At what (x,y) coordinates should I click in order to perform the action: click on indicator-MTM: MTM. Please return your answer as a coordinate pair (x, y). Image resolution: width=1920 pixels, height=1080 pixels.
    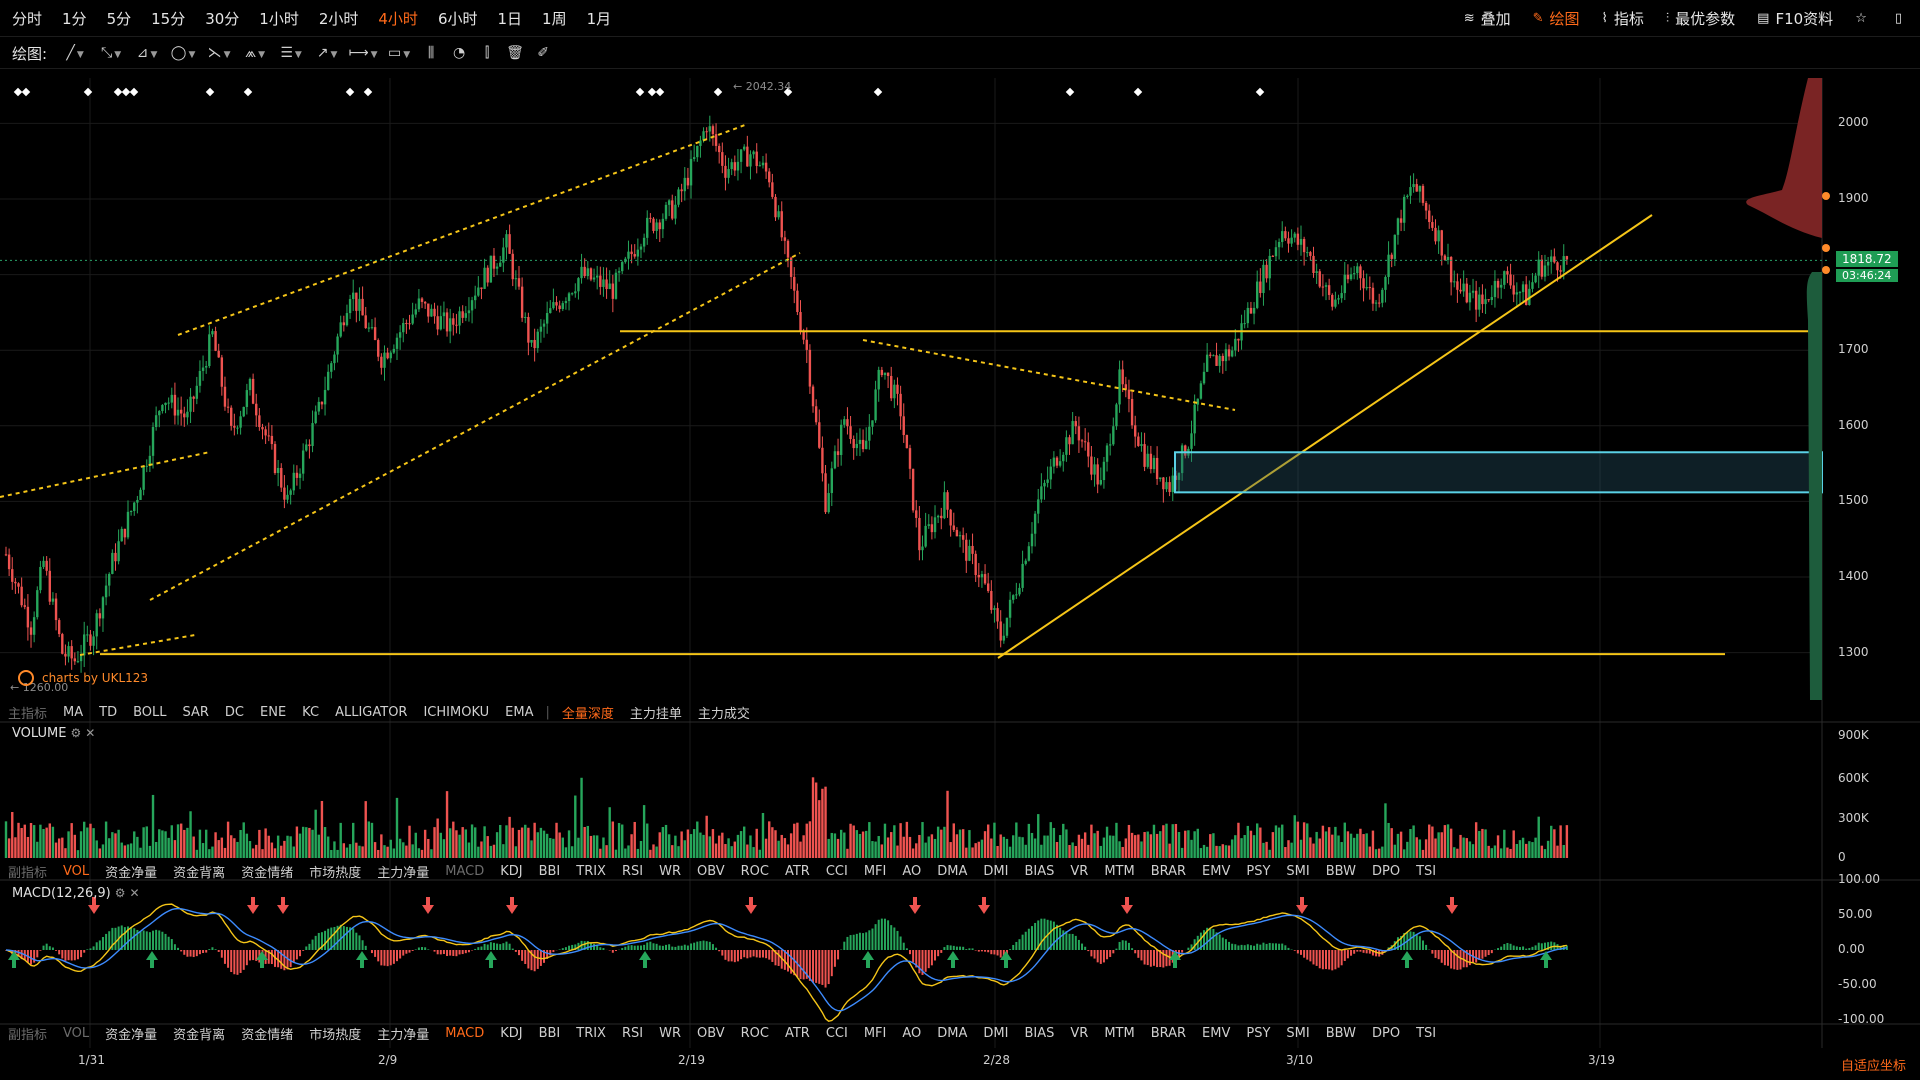
    Looking at the image, I should click on (1119, 1033).